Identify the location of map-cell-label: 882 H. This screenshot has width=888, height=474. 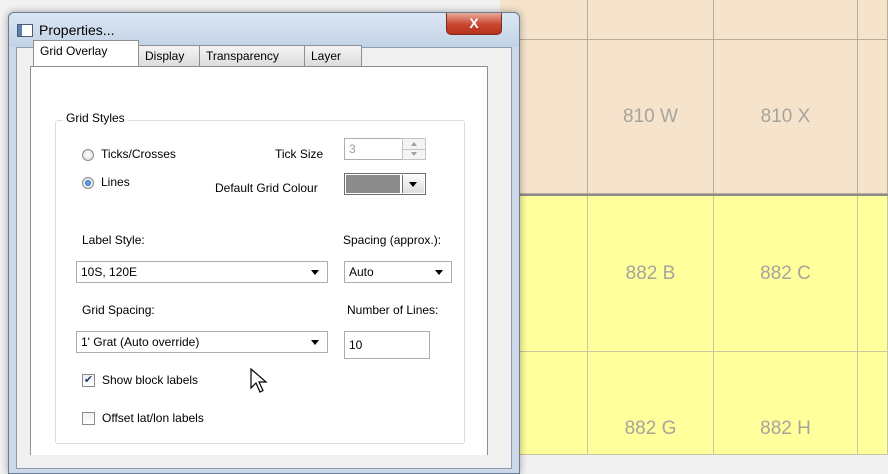
(785, 428).